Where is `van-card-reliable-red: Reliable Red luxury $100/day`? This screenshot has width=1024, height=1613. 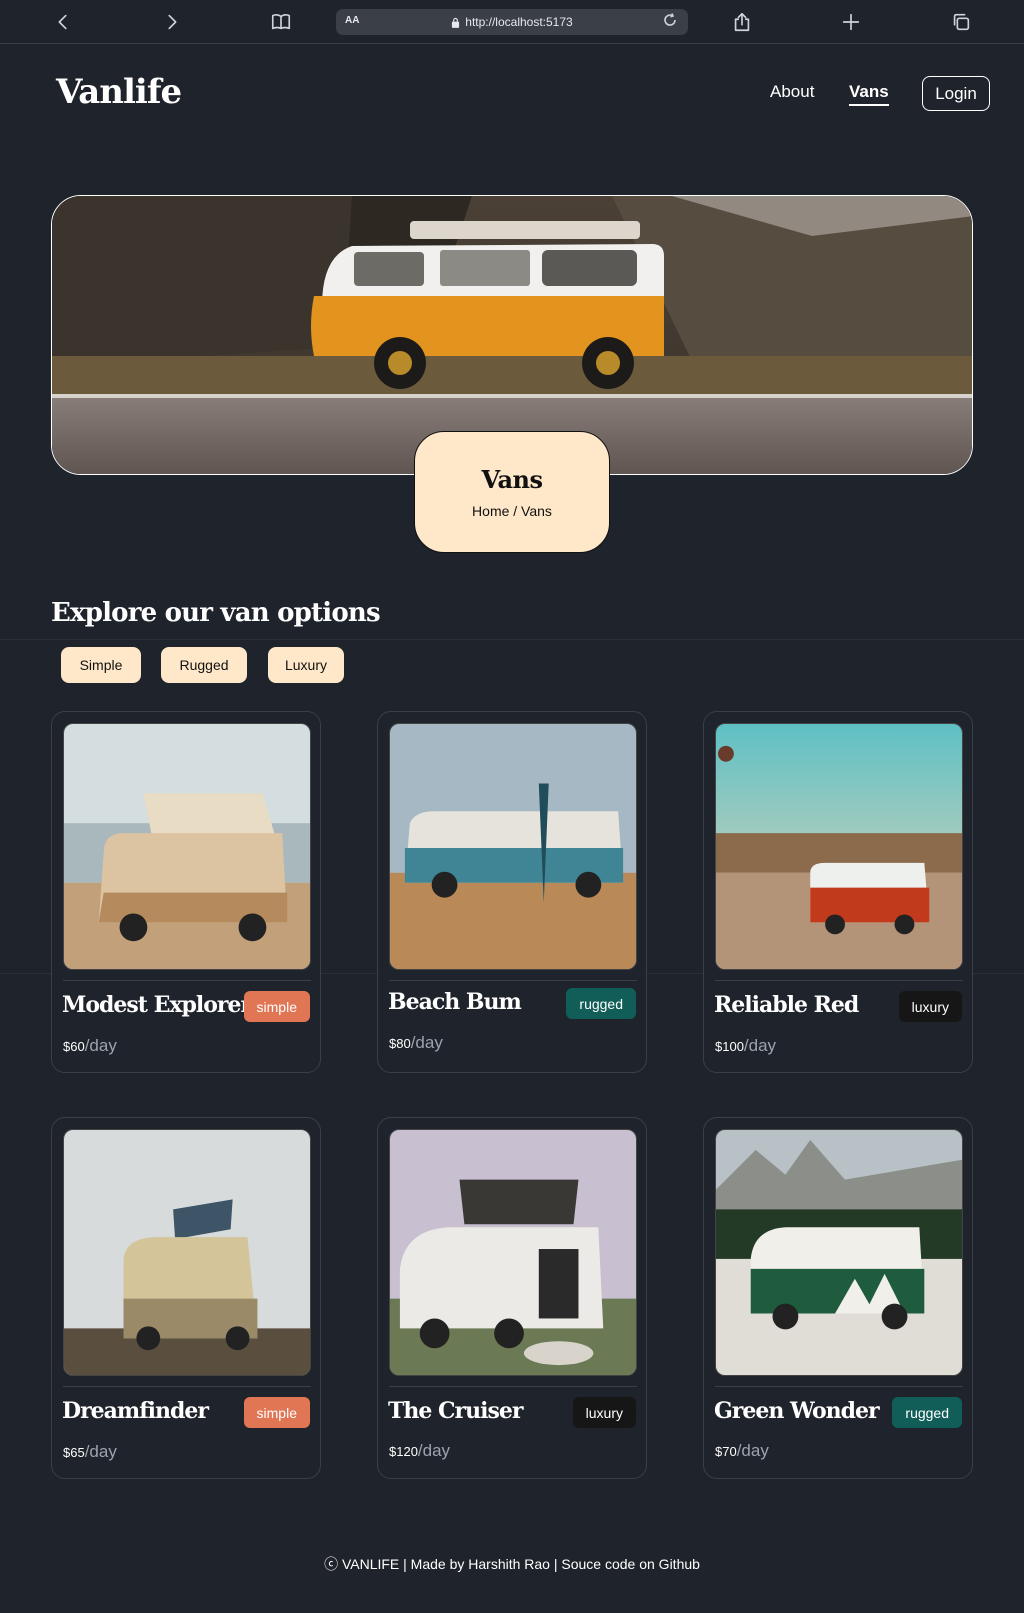
van-card-reliable-red: Reliable Red luxury $100/day is located at coordinates (838, 892).